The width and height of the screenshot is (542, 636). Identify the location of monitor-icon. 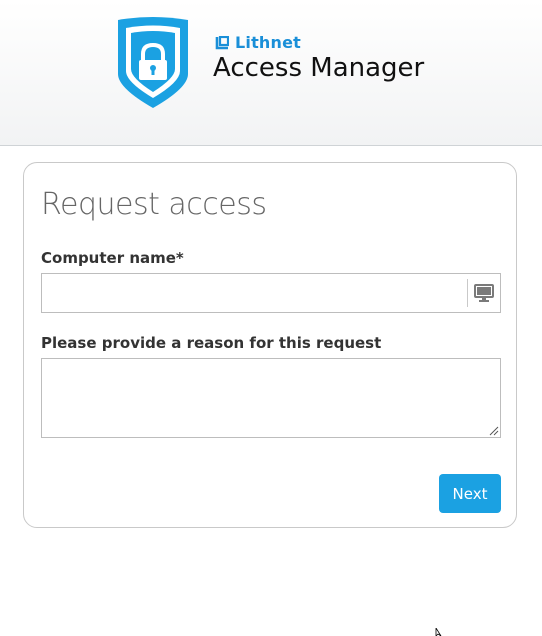
(484, 293).